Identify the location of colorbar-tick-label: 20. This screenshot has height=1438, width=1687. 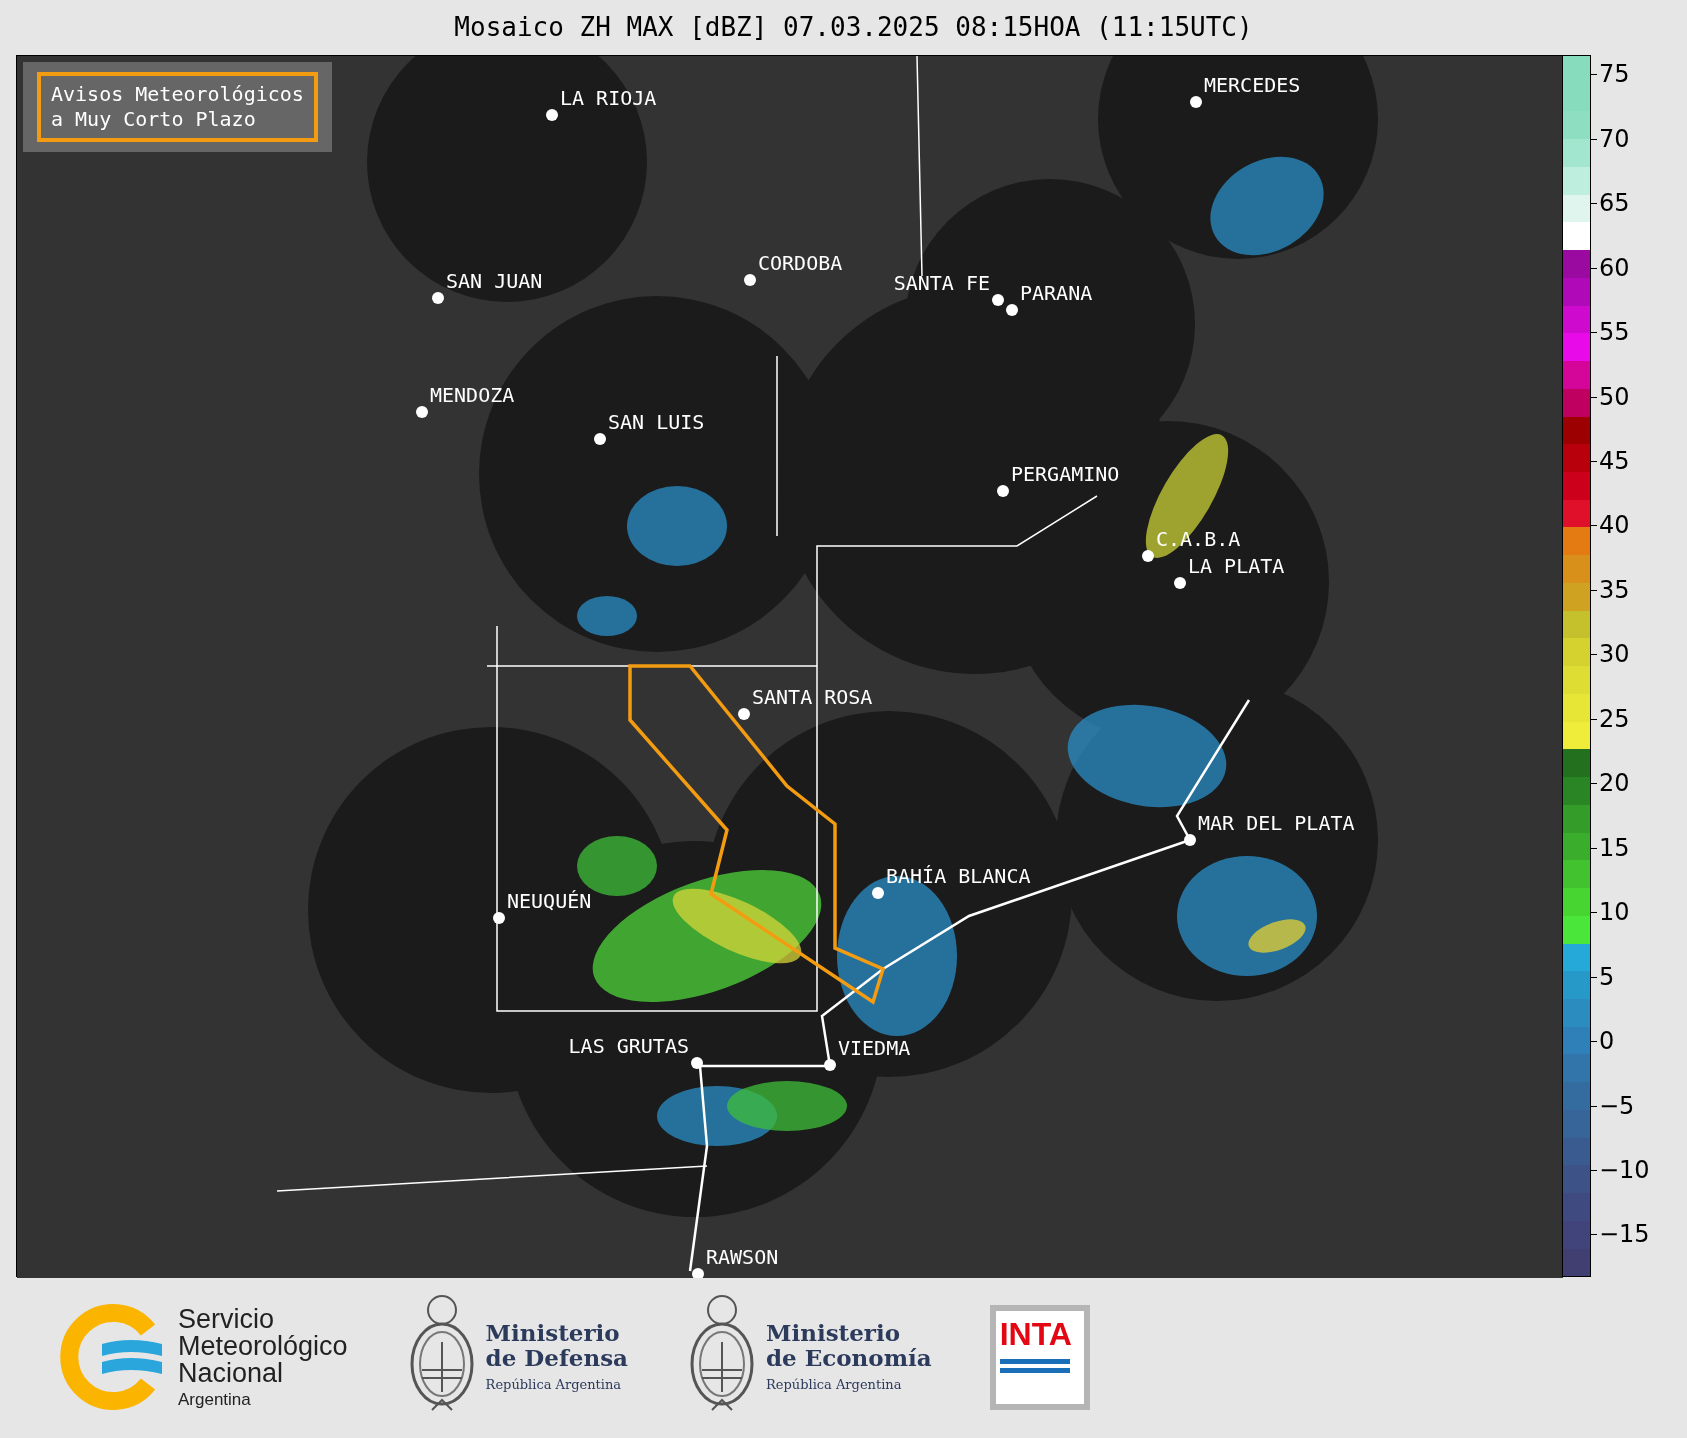
(1614, 783).